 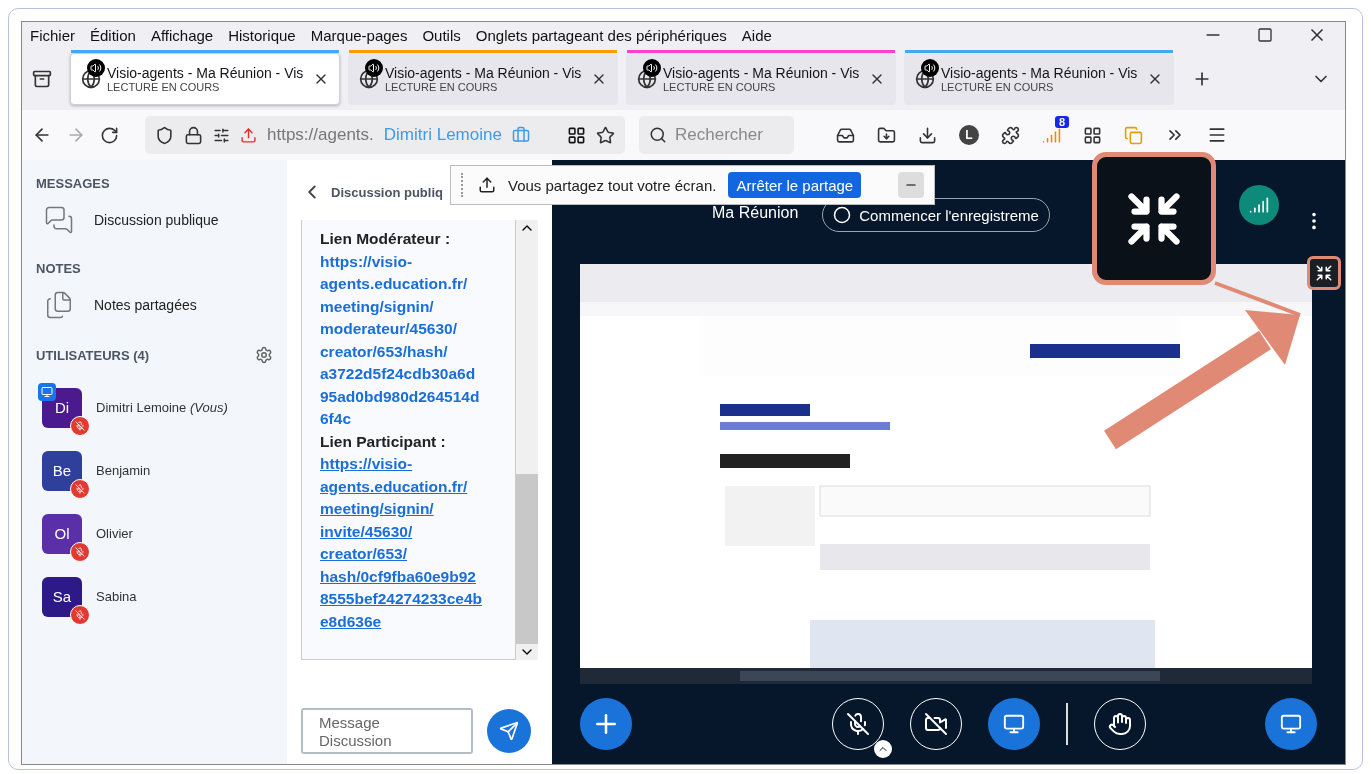 I want to click on user-row: Sa Sabina, so click(x=154, y=596).